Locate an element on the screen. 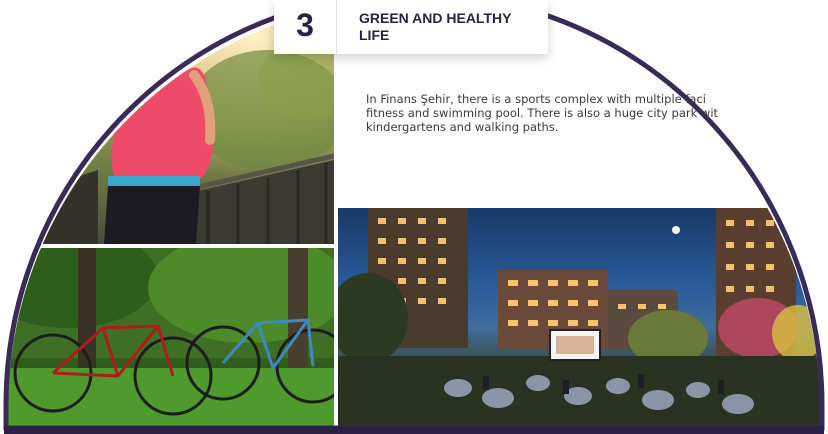  divider-horizontal is located at coordinates (171, 246).